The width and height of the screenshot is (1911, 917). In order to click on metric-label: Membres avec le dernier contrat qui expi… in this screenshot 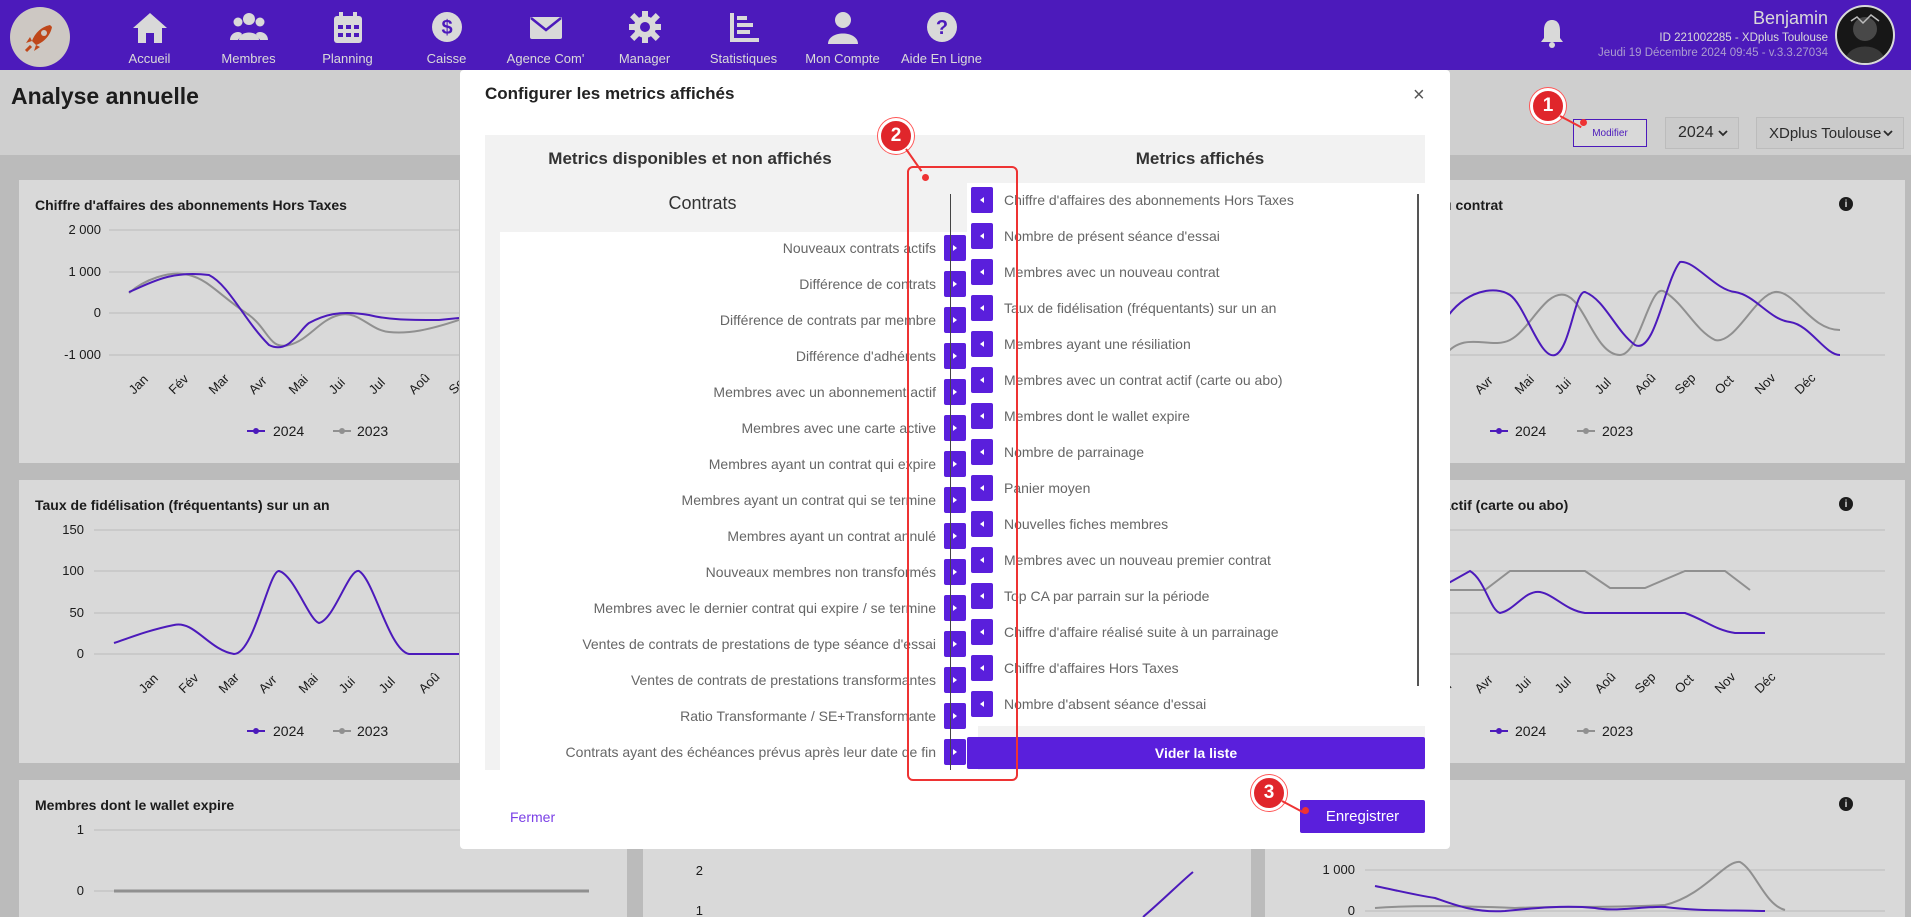, I will do `click(764, 608)`.